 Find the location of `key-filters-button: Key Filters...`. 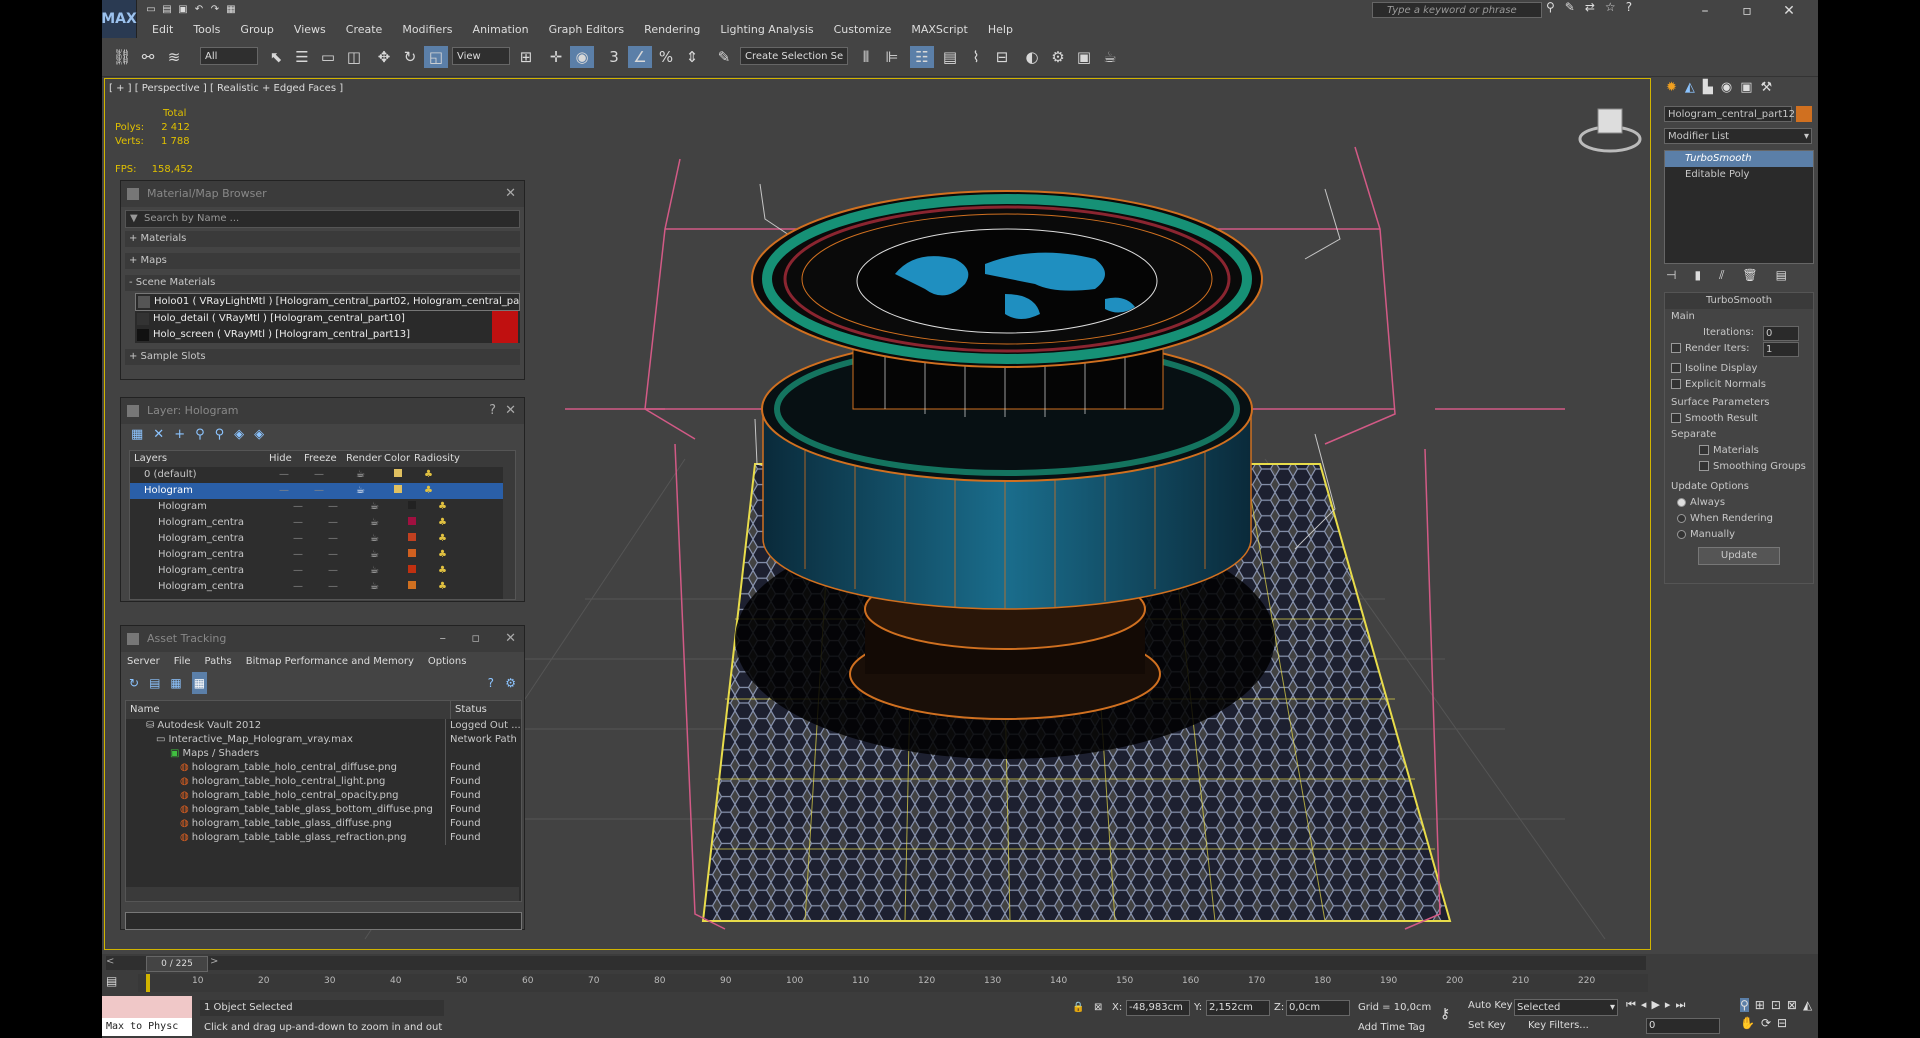

key-filters-button: Key Filters... is located at coordinates (1558, 1025).